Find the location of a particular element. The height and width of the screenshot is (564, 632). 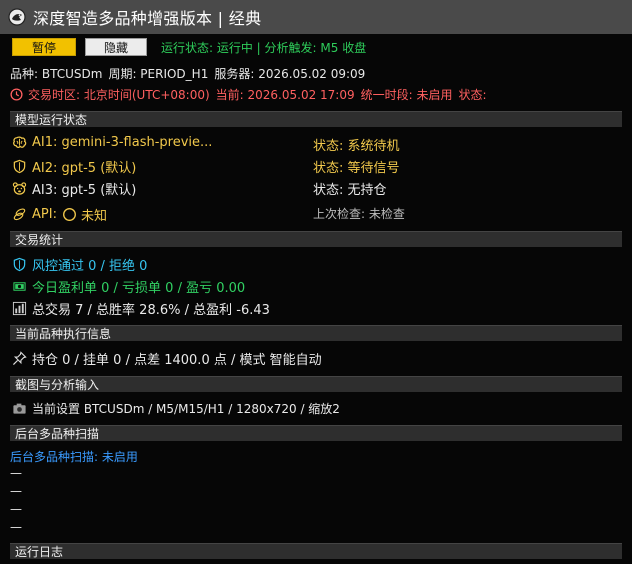

bar-chart-icon is located at coordinates (19, 308).